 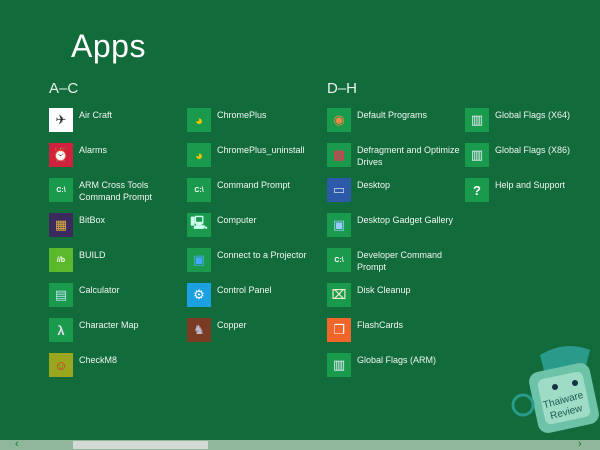 What do you see at coordinates (116, 230) in the screenshot?
I see `app-tile: ▦ BitBox` at bounding box center [116, 230].